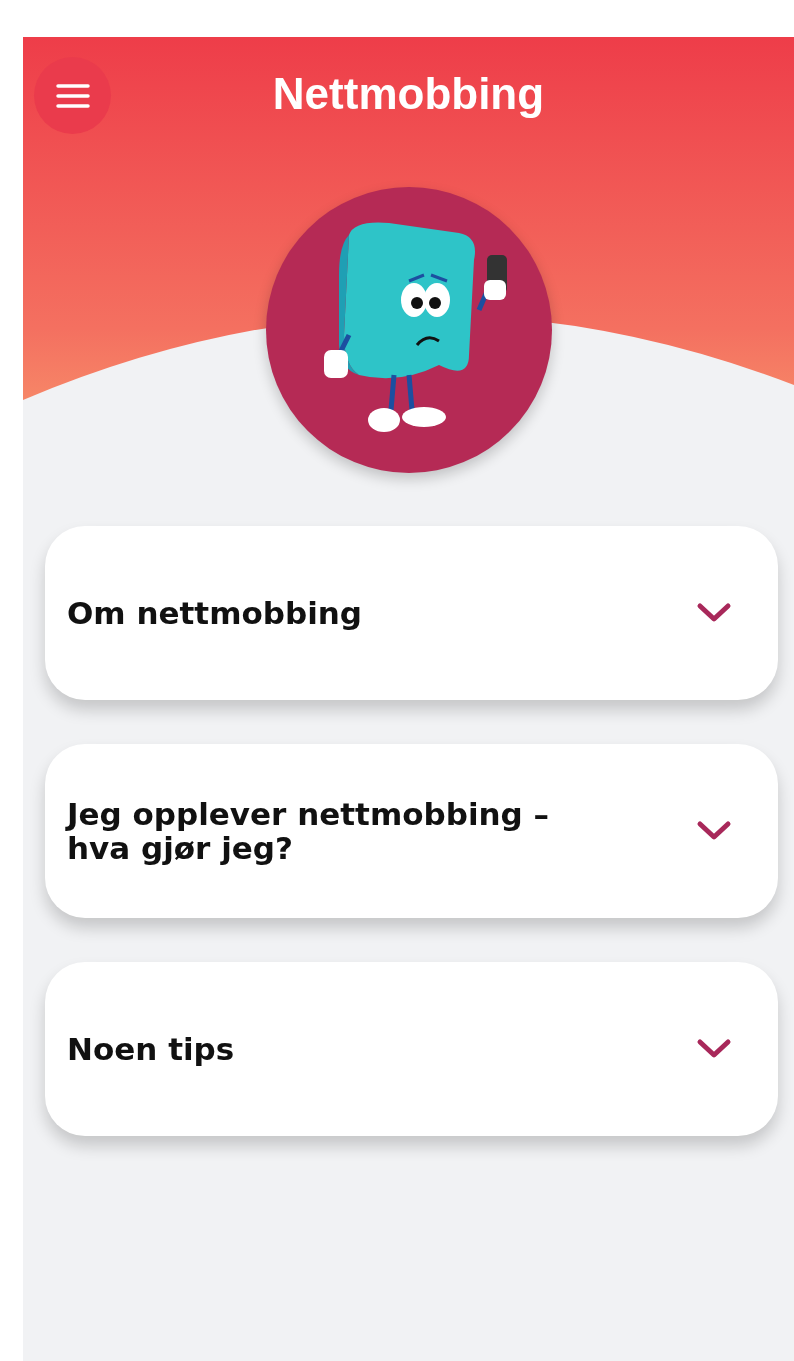 The image size is (794, 1361). Describe the element at coordinates (72, 95) in the screenshot. I see `menu-icon` at that location.